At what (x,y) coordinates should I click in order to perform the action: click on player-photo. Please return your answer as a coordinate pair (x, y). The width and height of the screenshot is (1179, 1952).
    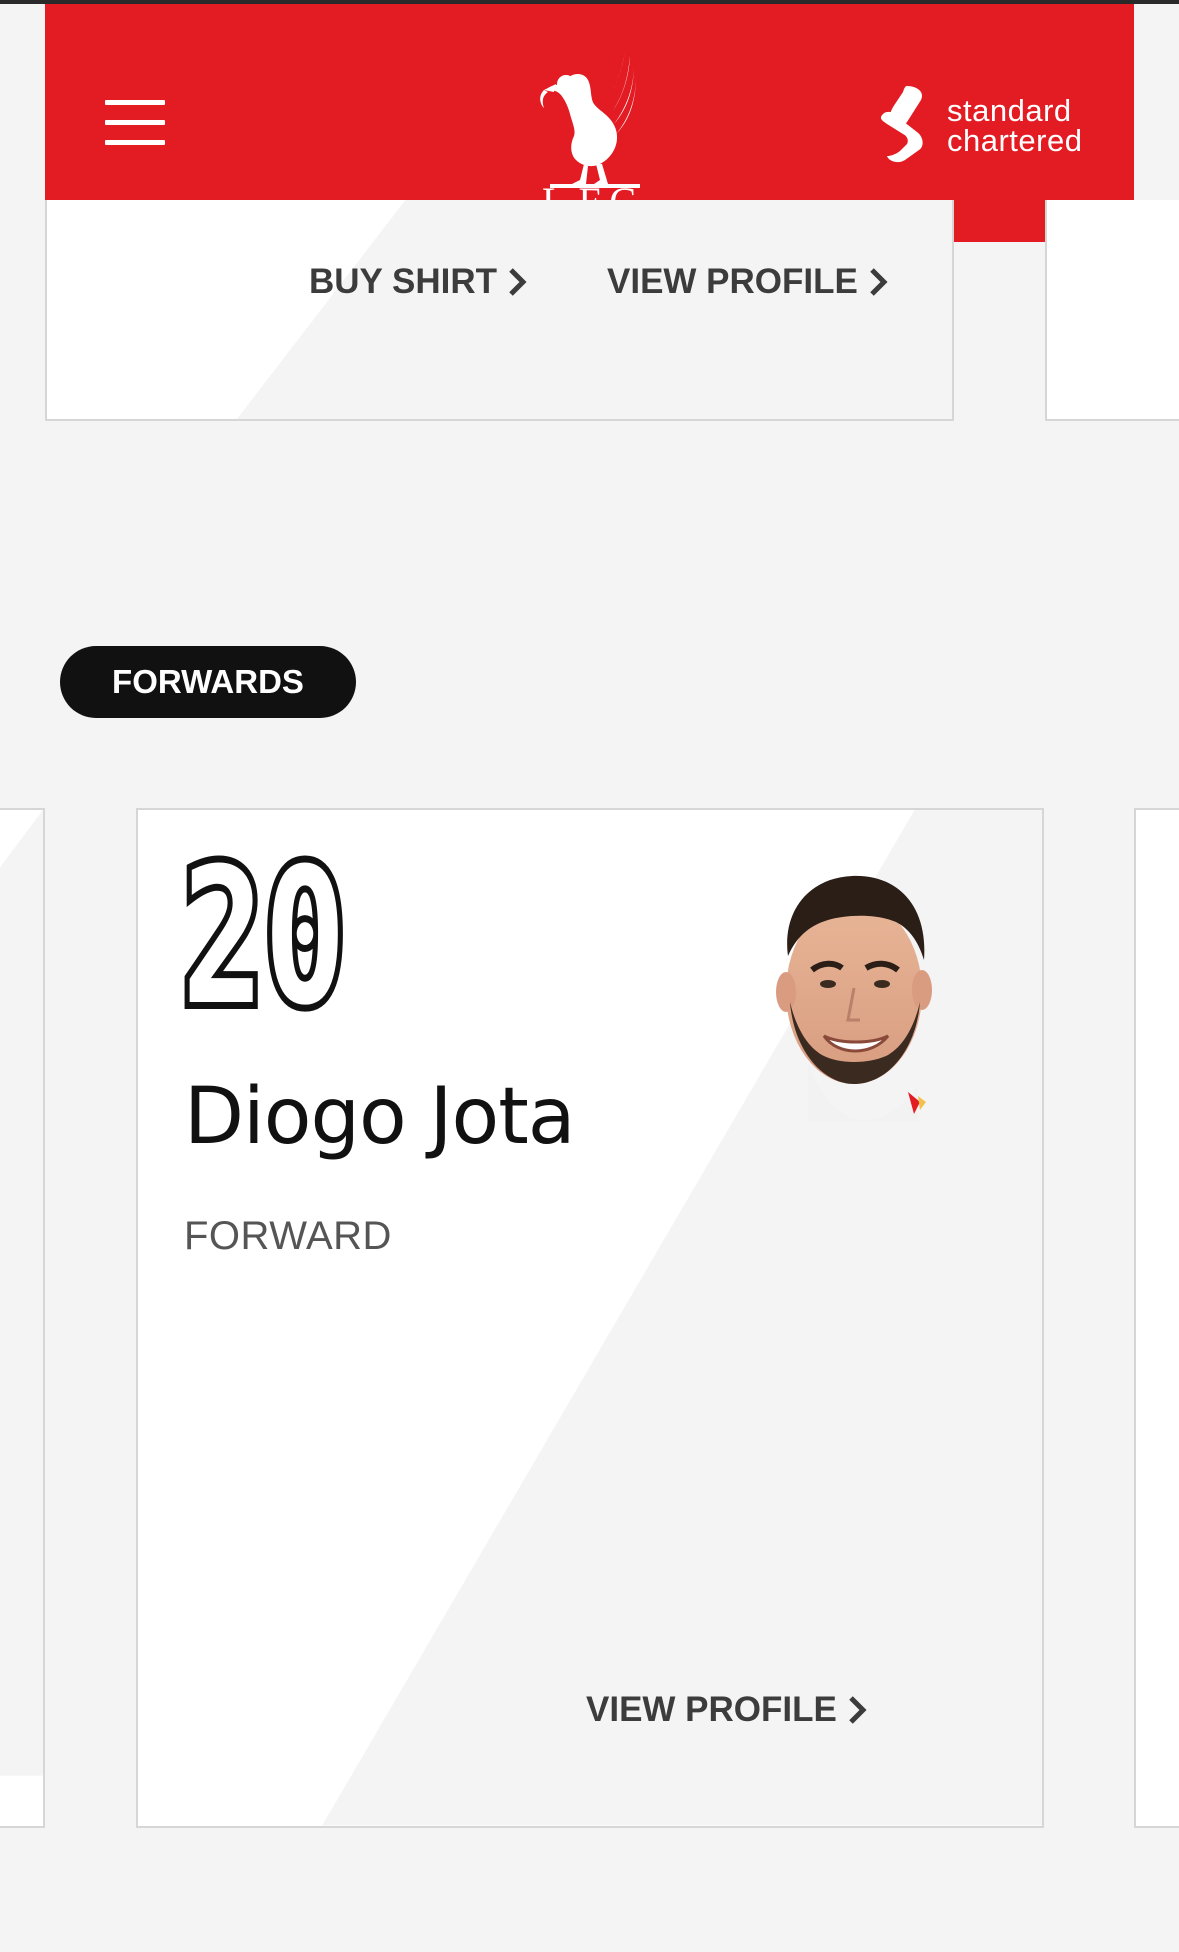
    Looking at the image, I should click on (854, 998).